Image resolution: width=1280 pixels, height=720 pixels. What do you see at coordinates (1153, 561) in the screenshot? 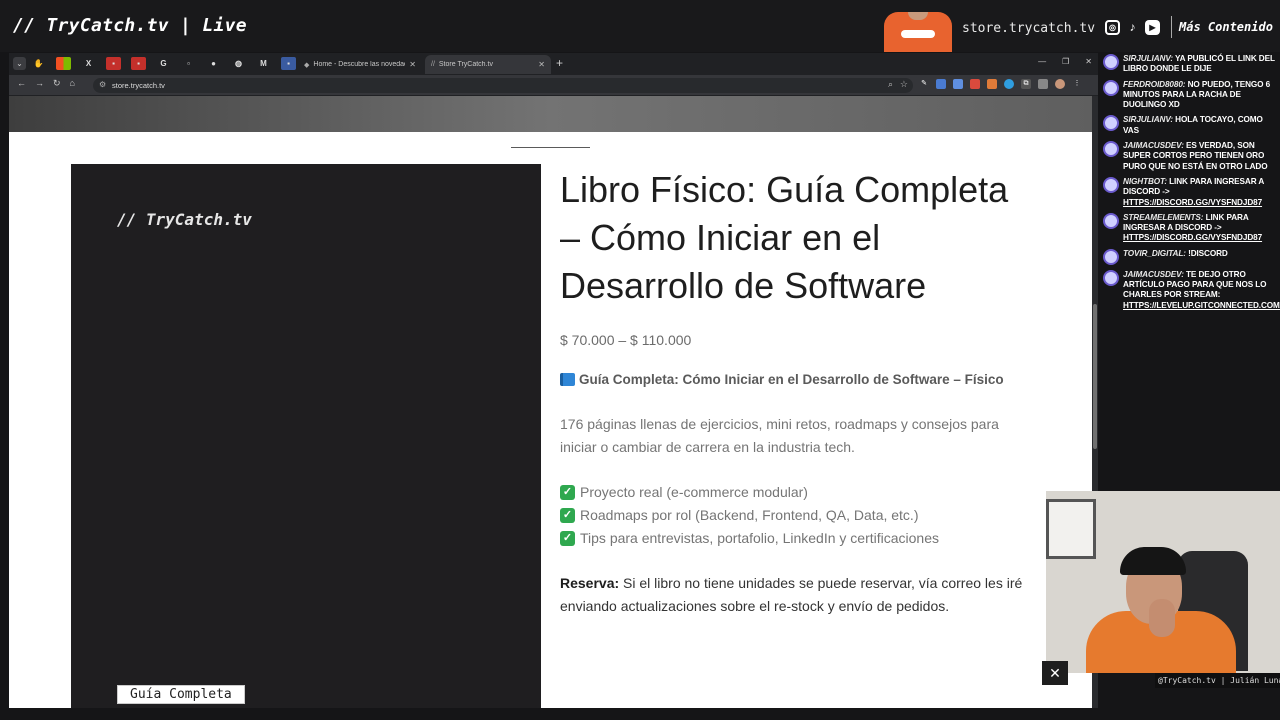
I see `webcam-person-cap` at bounding box center [1153, 561].